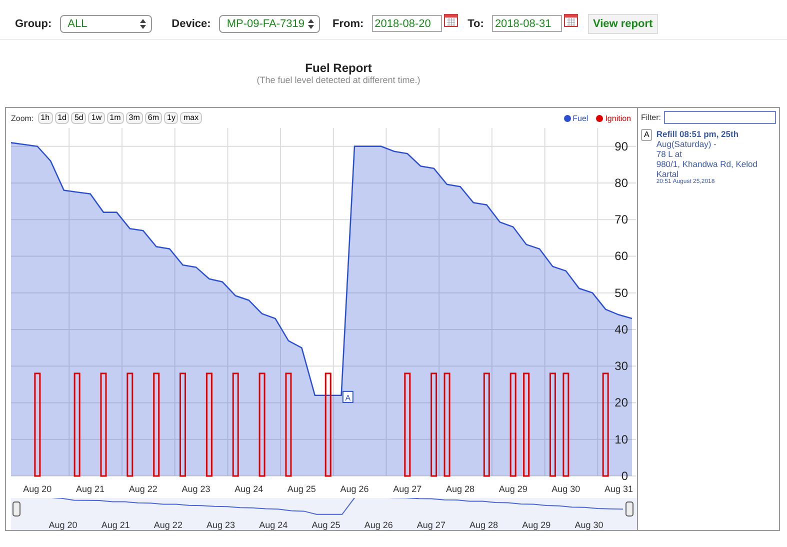 The width and height of the screenshot is (787, 547). Describe the element at coordinates (168, 525) in the screenshot. I see `navigator-label: Aug 22` at that location.